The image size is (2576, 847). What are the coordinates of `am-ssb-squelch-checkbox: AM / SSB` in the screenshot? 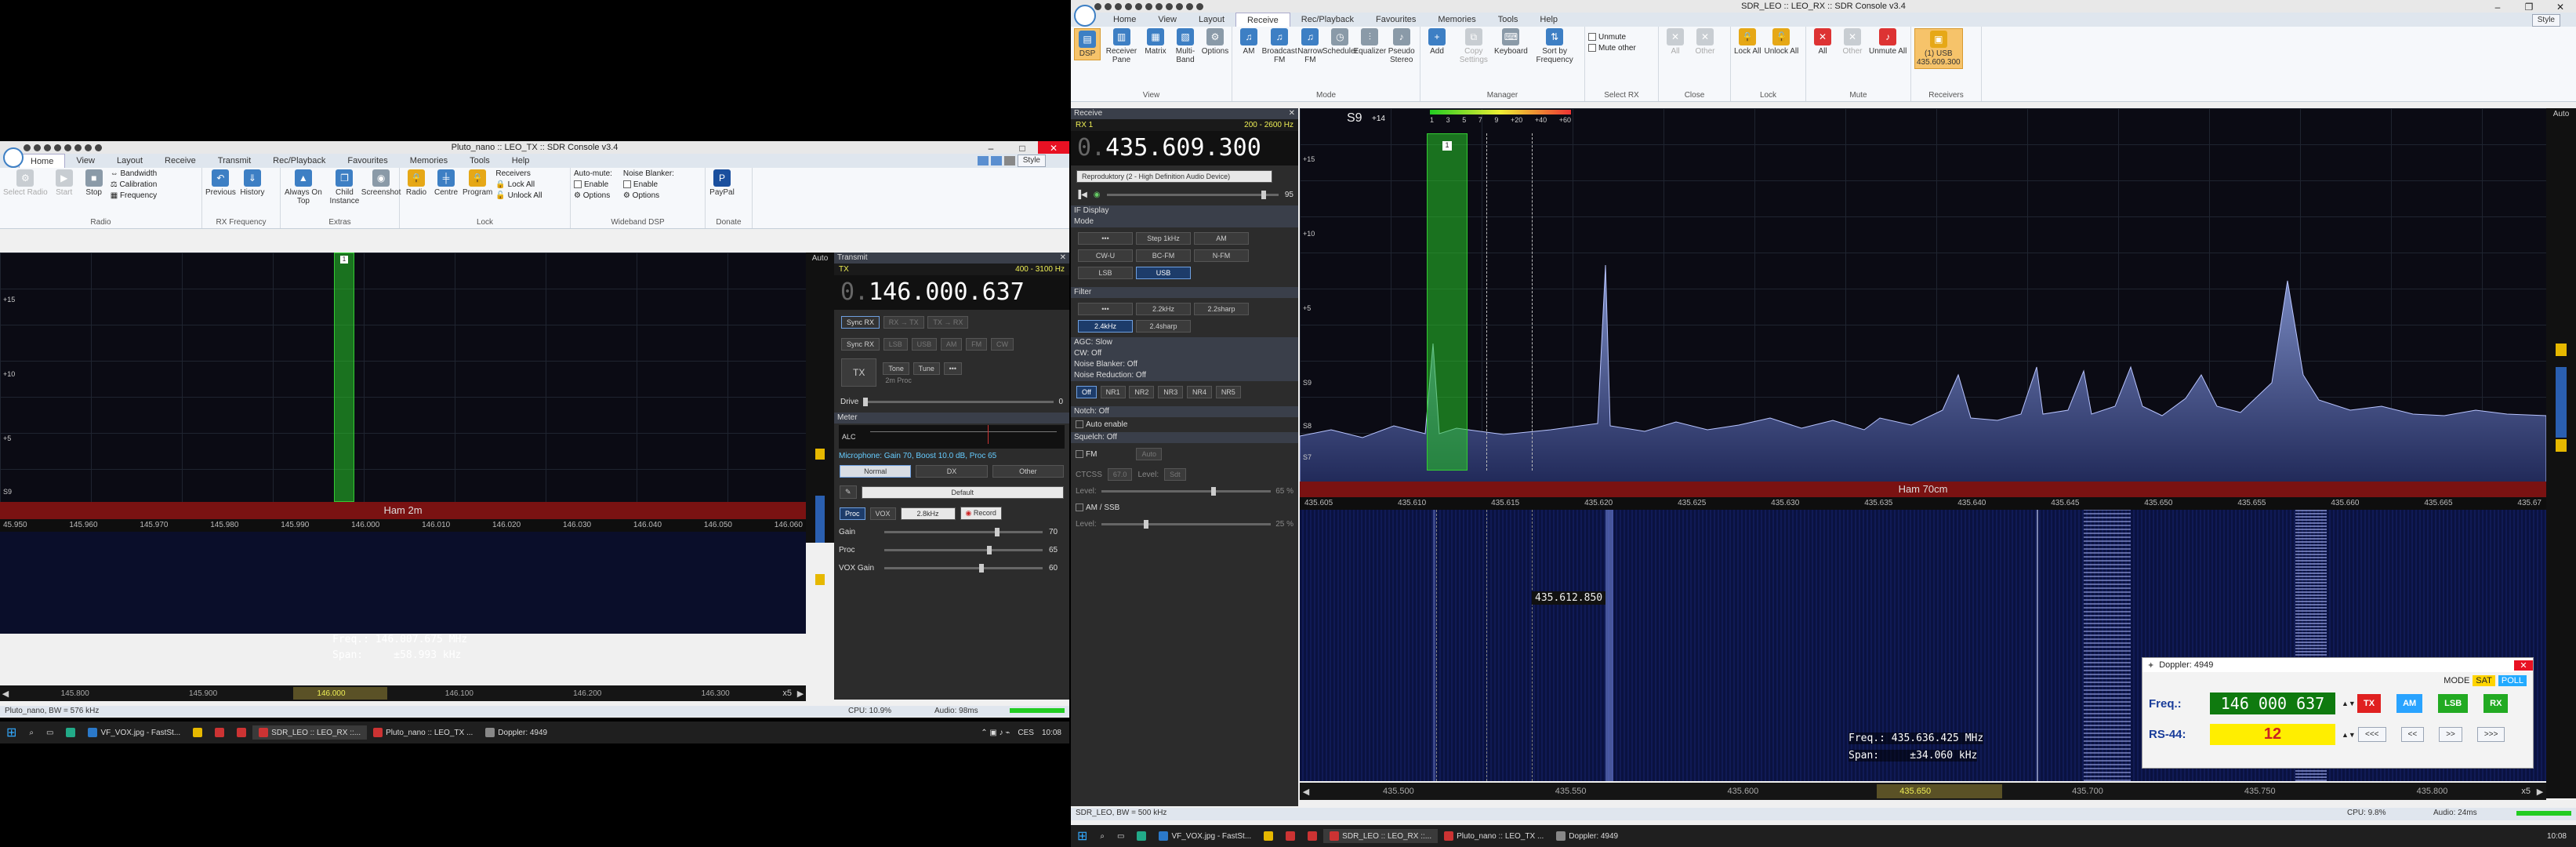 It's located at (1184, 508).